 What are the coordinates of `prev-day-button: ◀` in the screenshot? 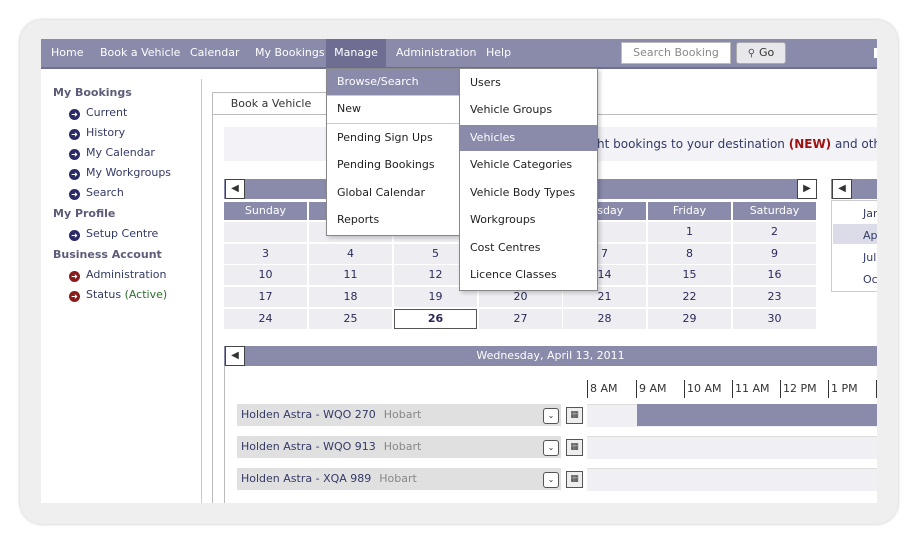 It's located at (235, 356).